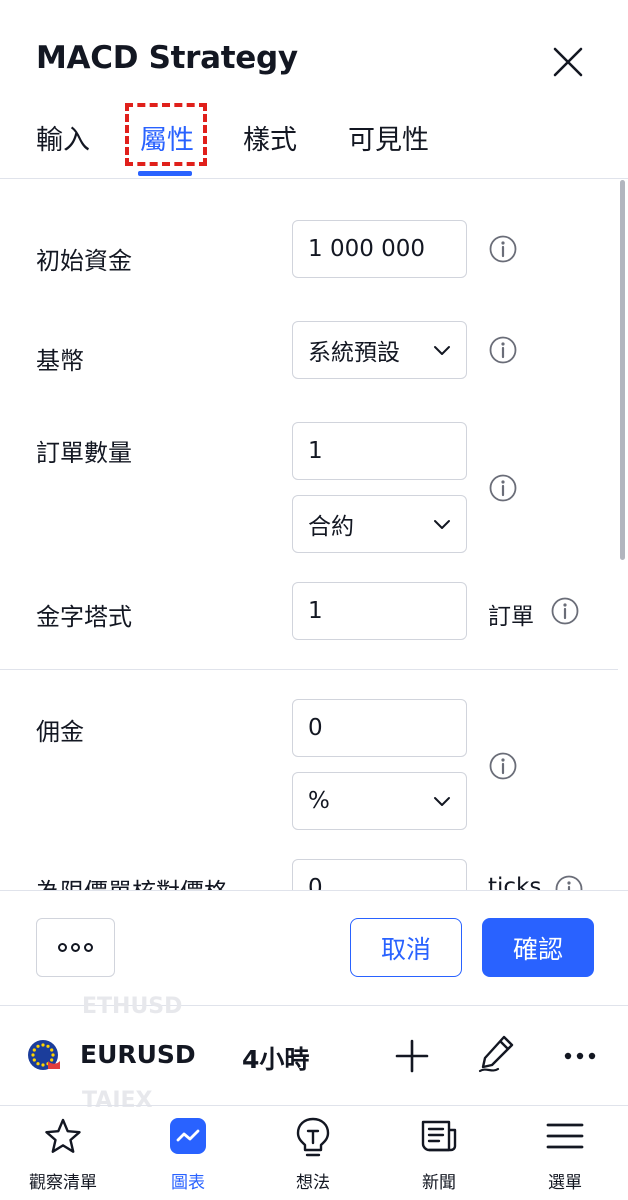  What do you see at coordinates (565, 1136) in the screenshot?
I see `menu-icon` at bounding box center [565, 1136].